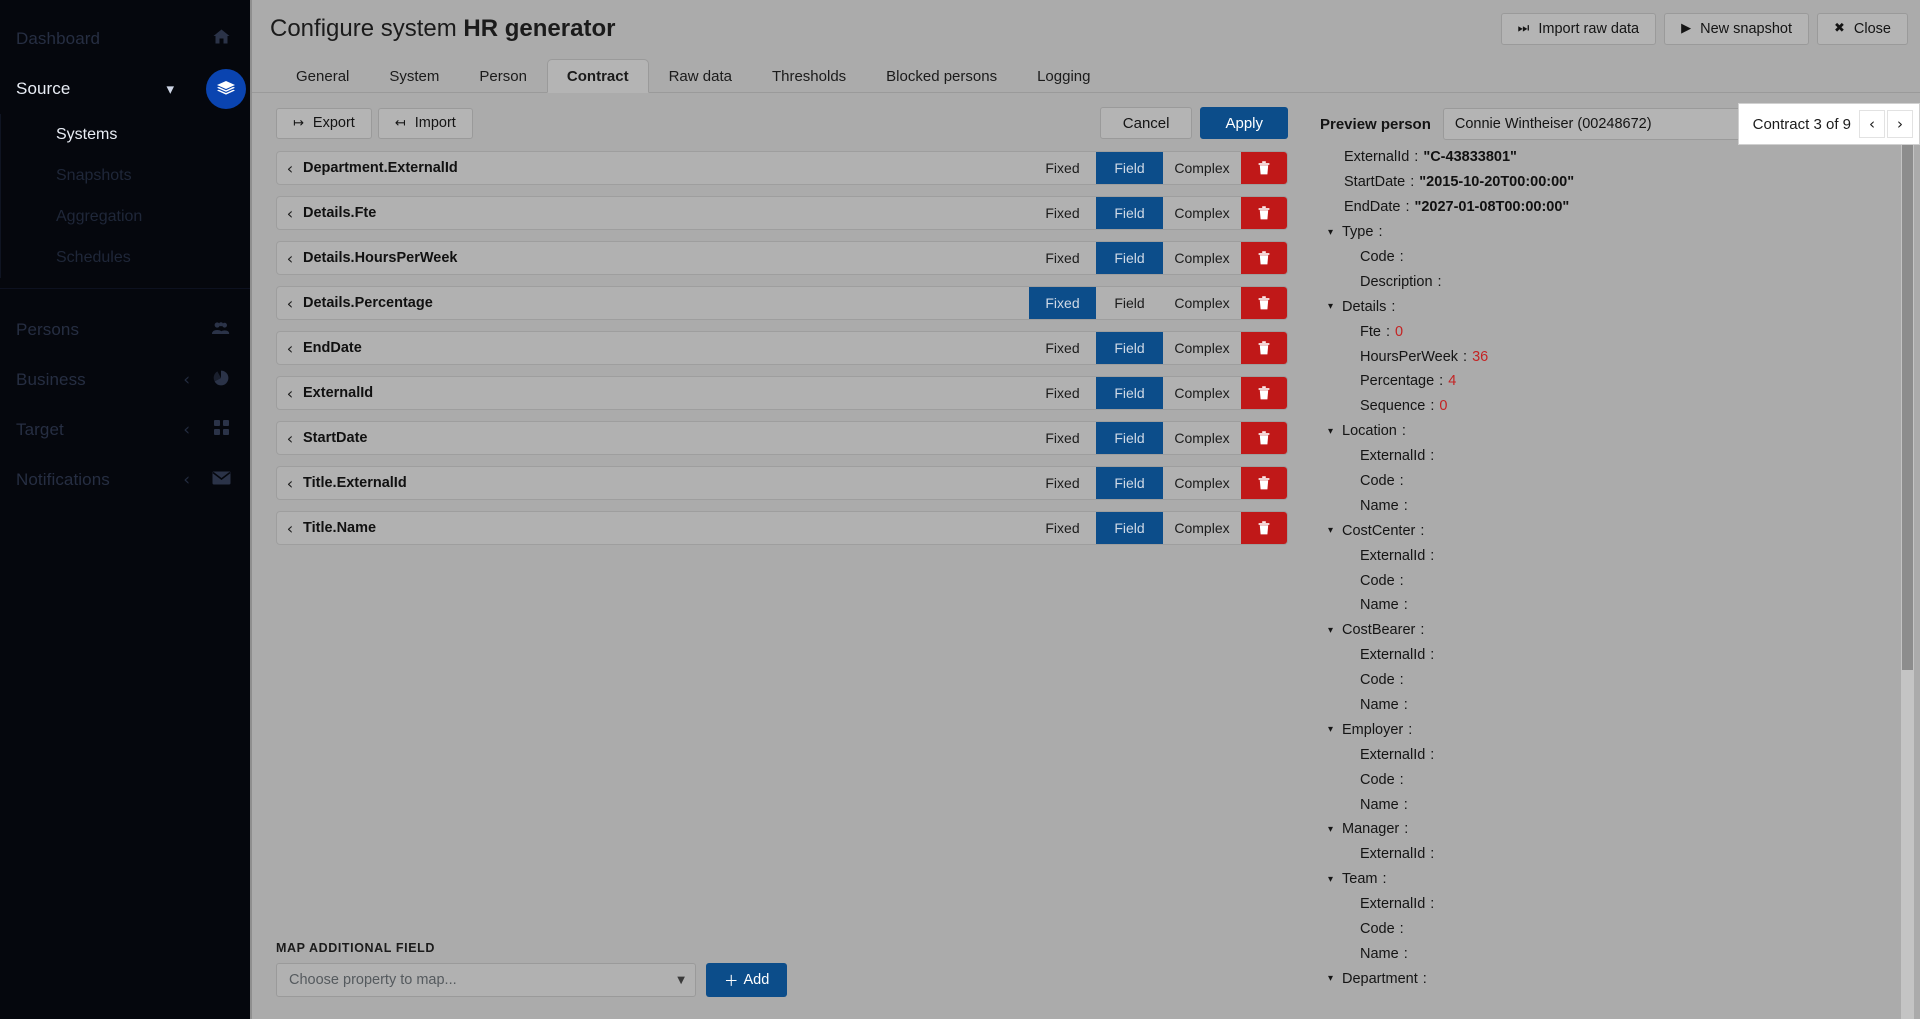  I want to click on previous-contract-button: ‹, so click(1872, 124).